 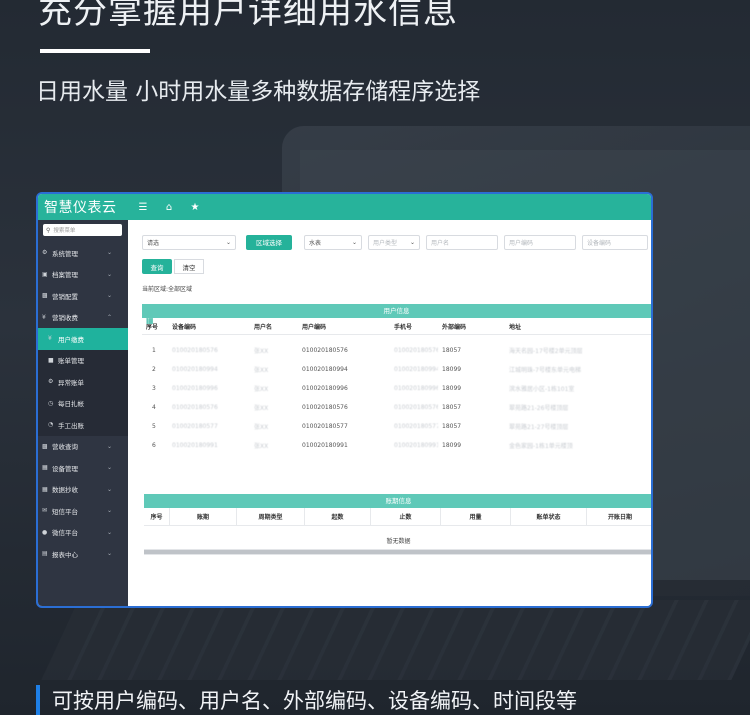 What do you see at coordinates (169, 207) in the screenshot?
I see `home-icon: ⌂` at bounding box center [169, 207].